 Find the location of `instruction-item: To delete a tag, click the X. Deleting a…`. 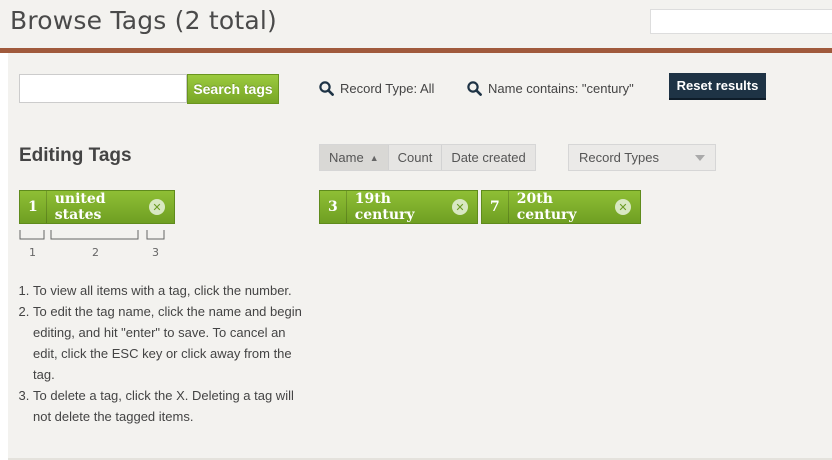

instruction-item: To delete a tag, click the X. Deleting a… is located at coordinates (168, 406).